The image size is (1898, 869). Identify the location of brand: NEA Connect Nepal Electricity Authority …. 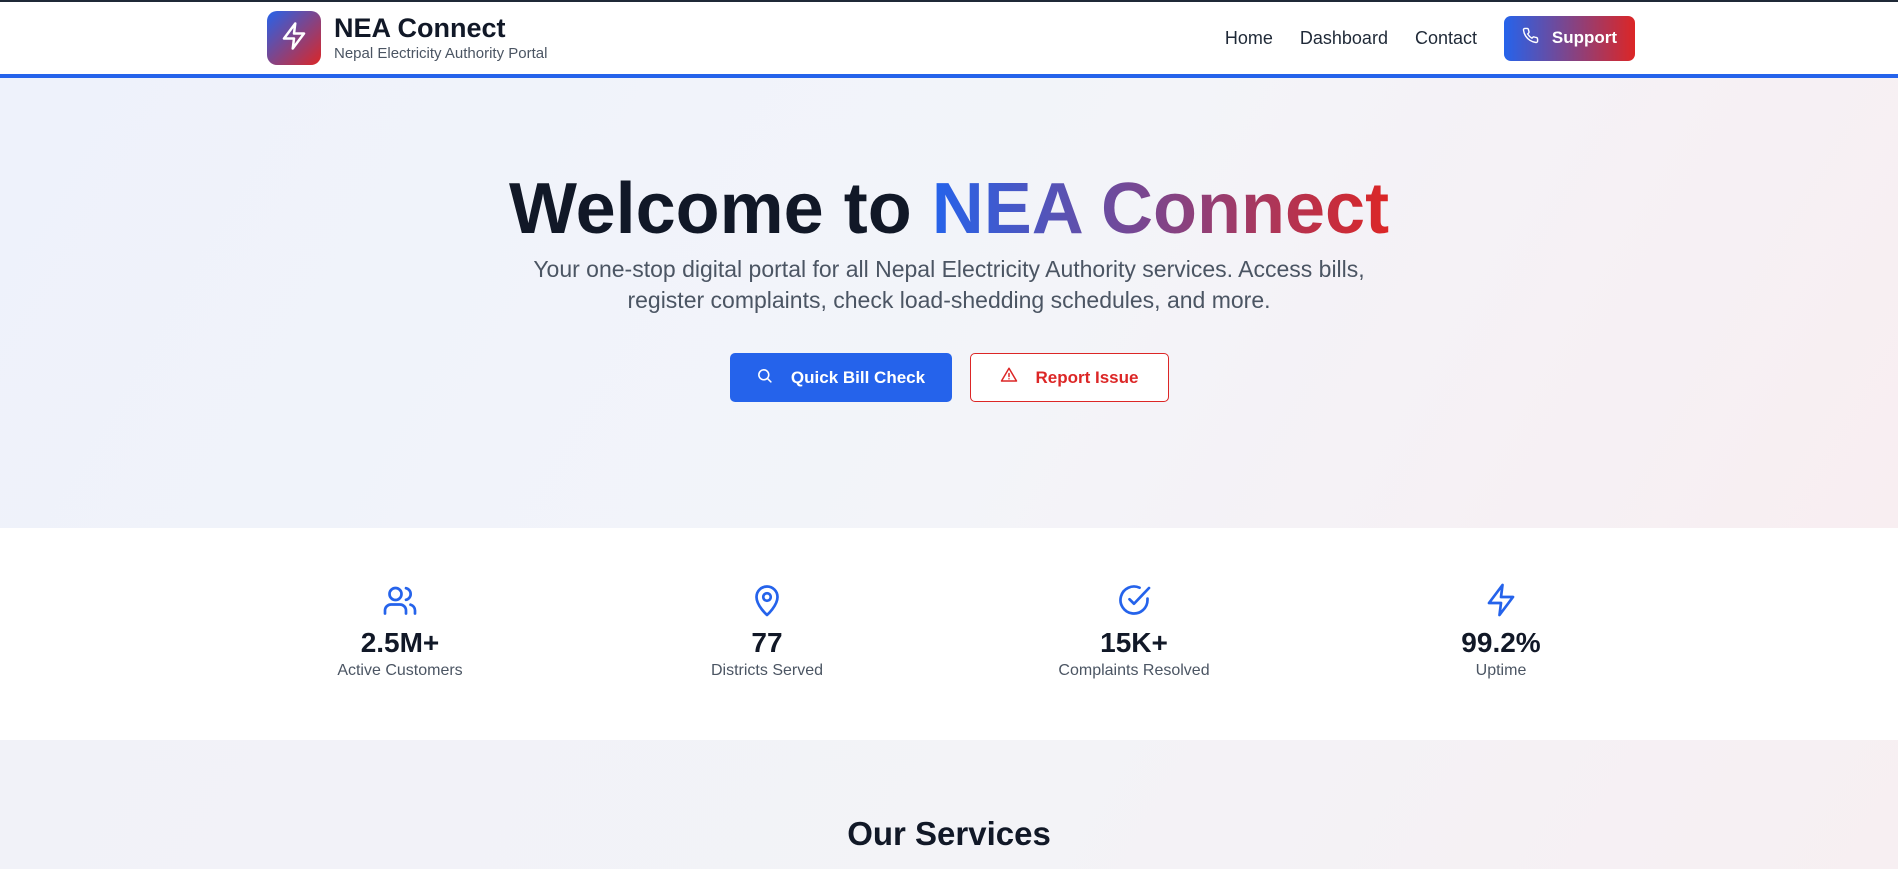
(407, 38).